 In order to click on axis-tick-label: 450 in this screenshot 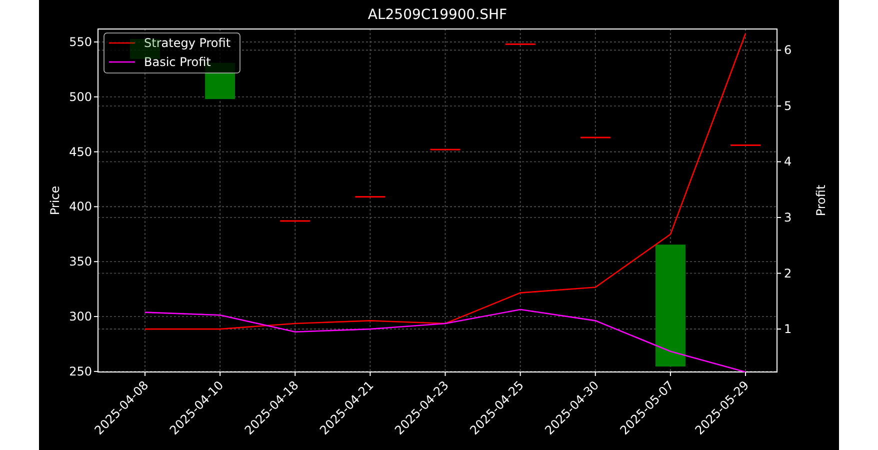, I will do `click(80, 151)`.